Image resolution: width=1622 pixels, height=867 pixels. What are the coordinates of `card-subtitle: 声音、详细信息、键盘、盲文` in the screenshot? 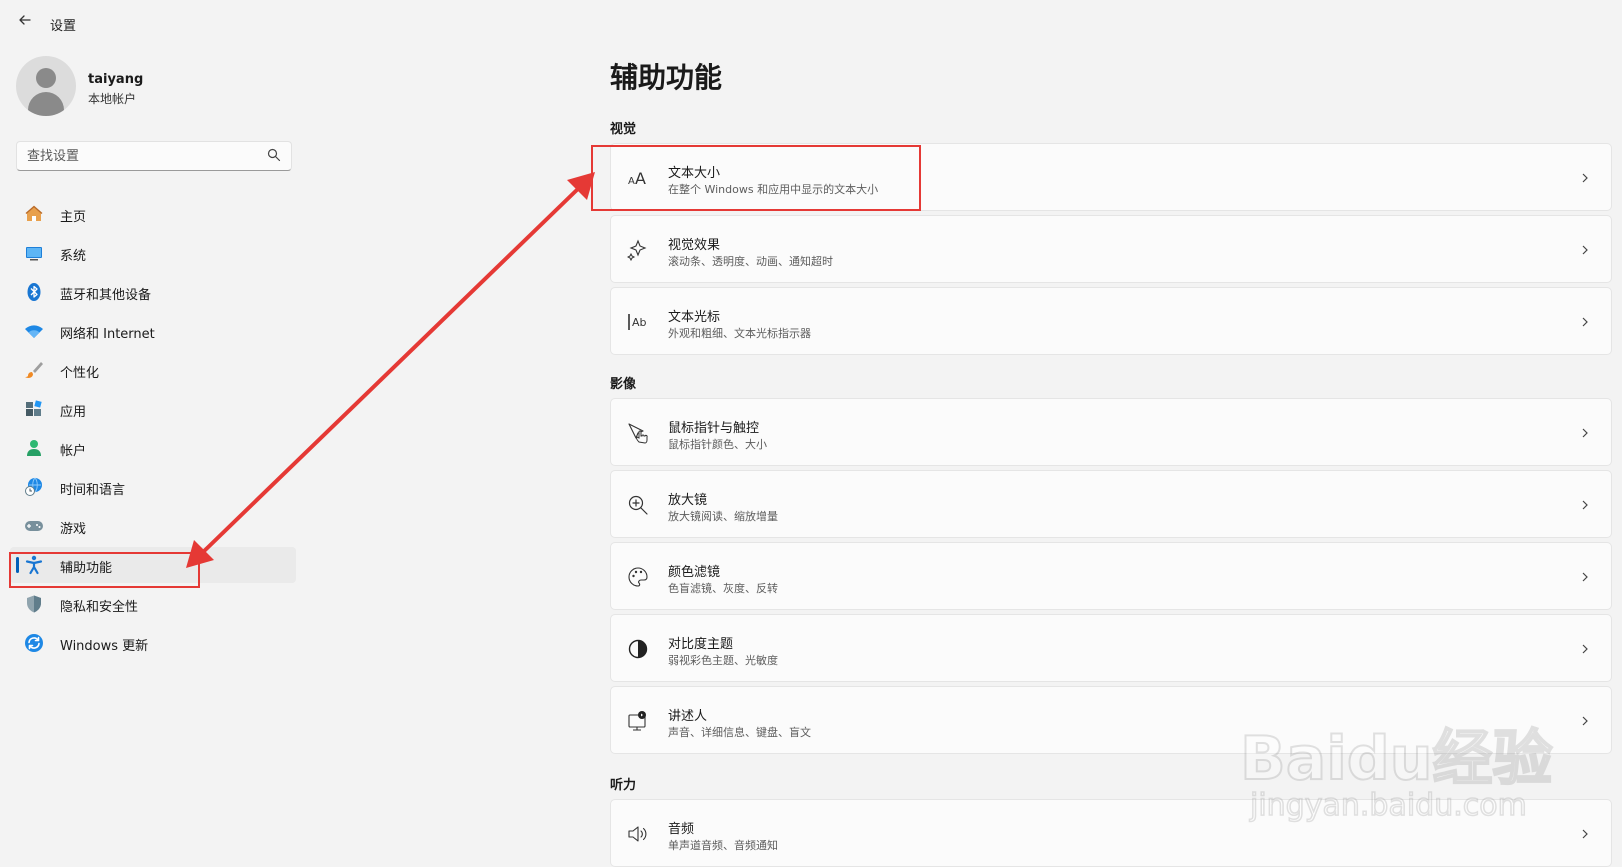 It's located at (739, 732).